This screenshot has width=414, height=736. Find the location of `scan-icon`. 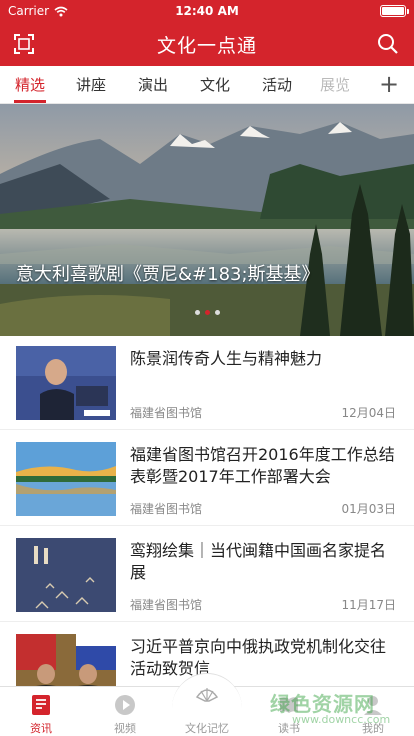

scan-icon is located at coordinates (24, 44).